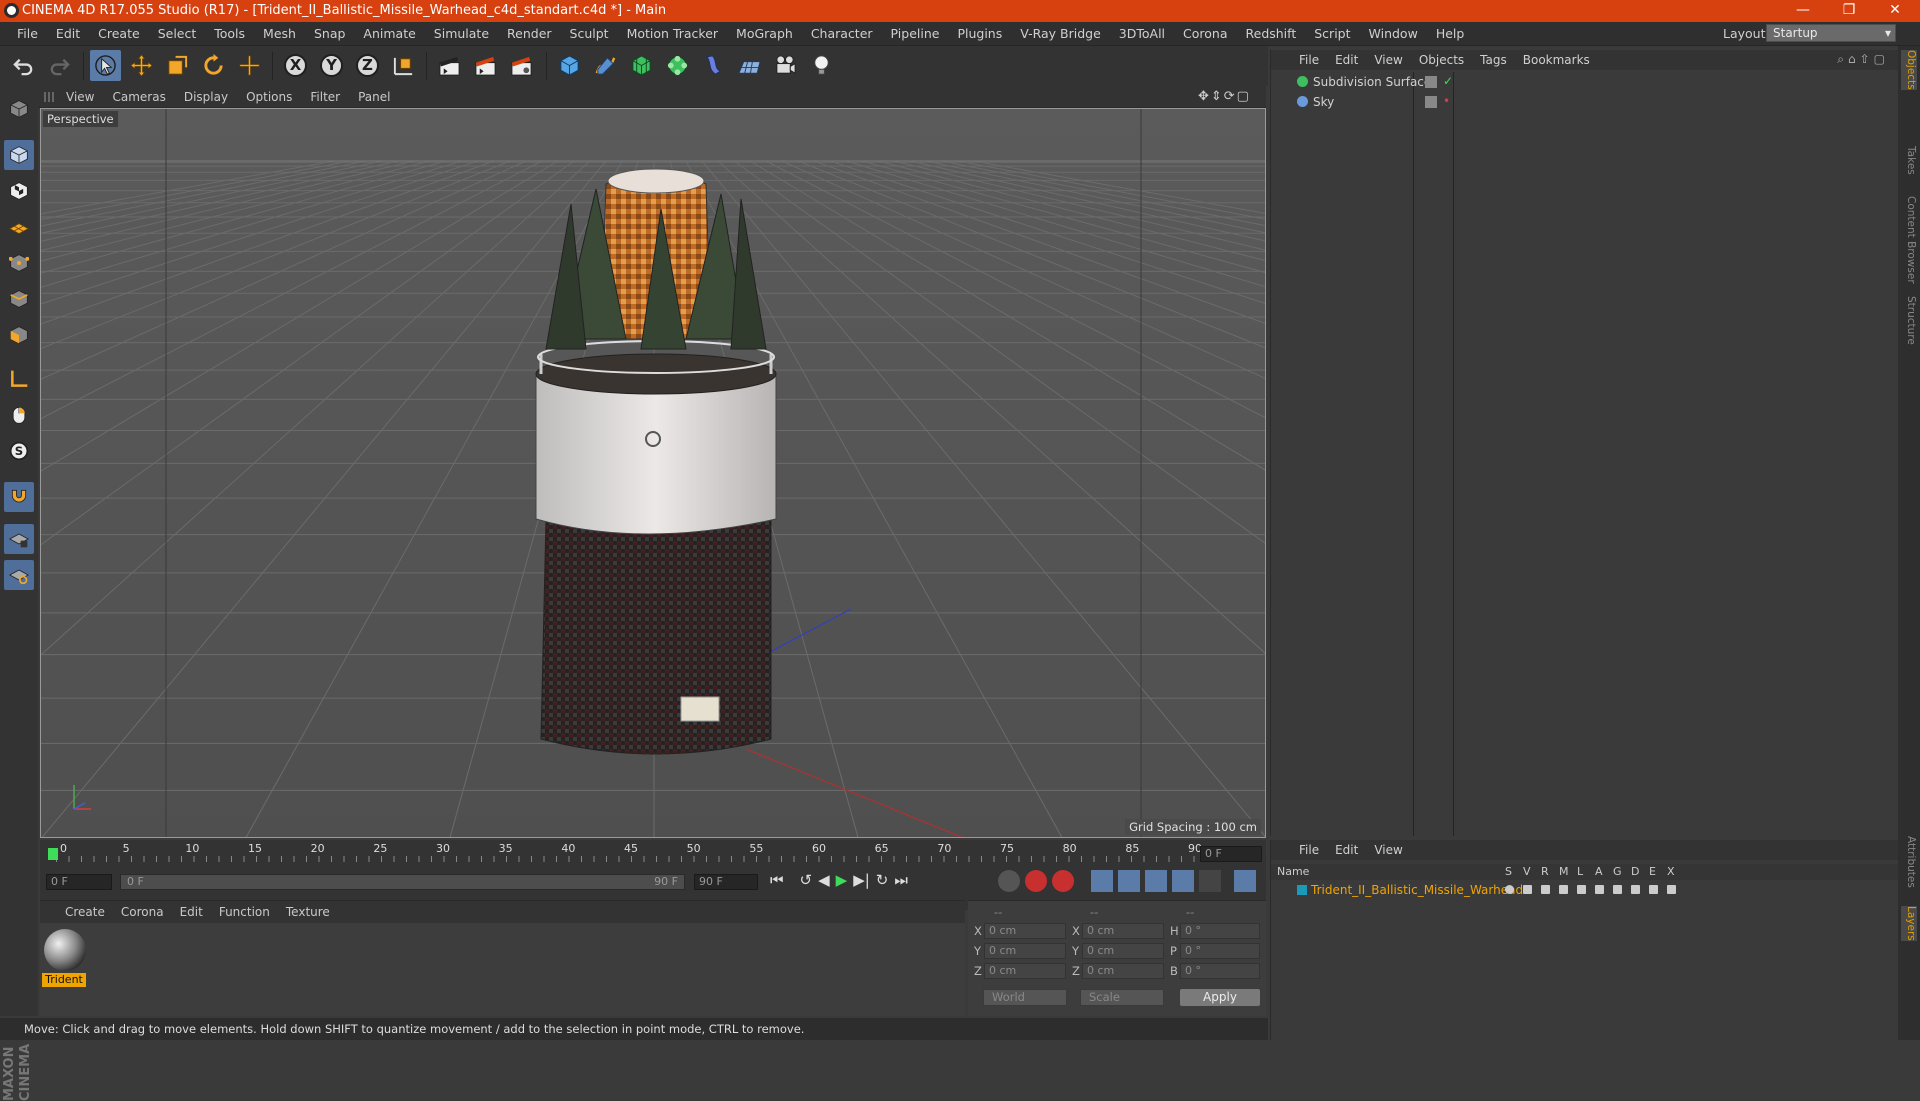  What do you see at coordinates (1346, 850) in the screenshot?
I see `layer-menu-edit: Edit` at bounding box center [1346, 850].